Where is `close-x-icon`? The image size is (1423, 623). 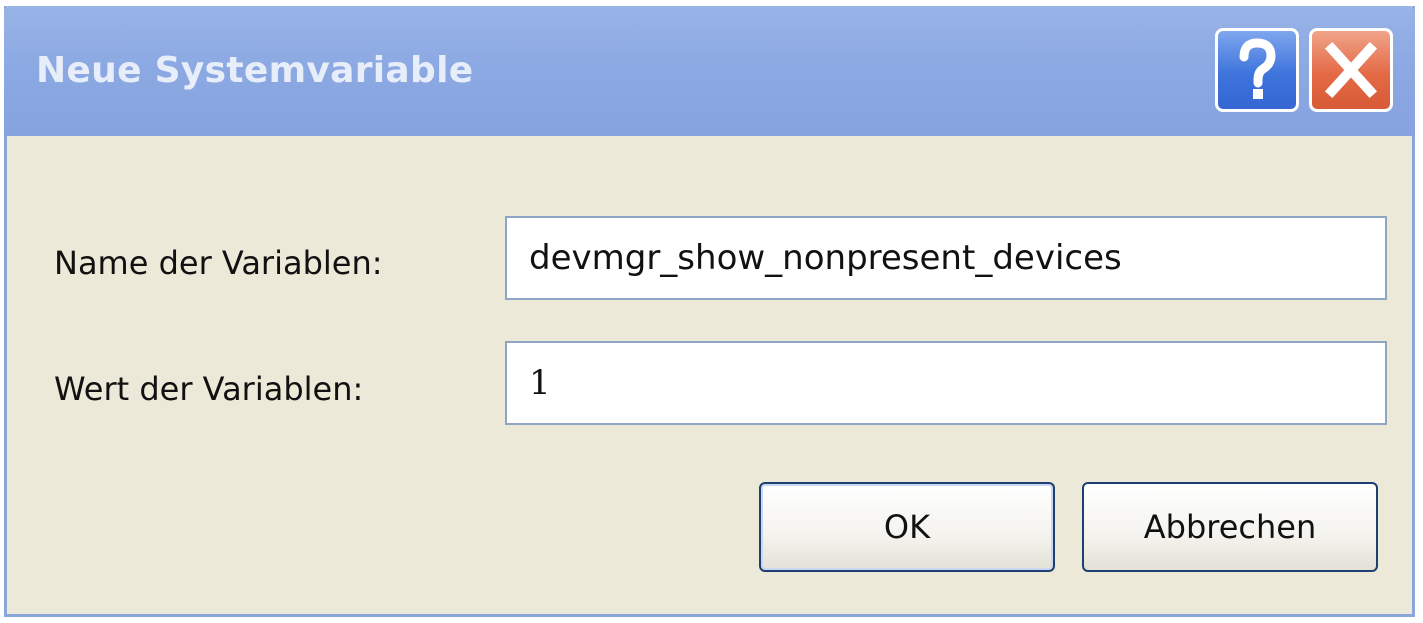
close-x-icon is located at coordinates (1351, 70).